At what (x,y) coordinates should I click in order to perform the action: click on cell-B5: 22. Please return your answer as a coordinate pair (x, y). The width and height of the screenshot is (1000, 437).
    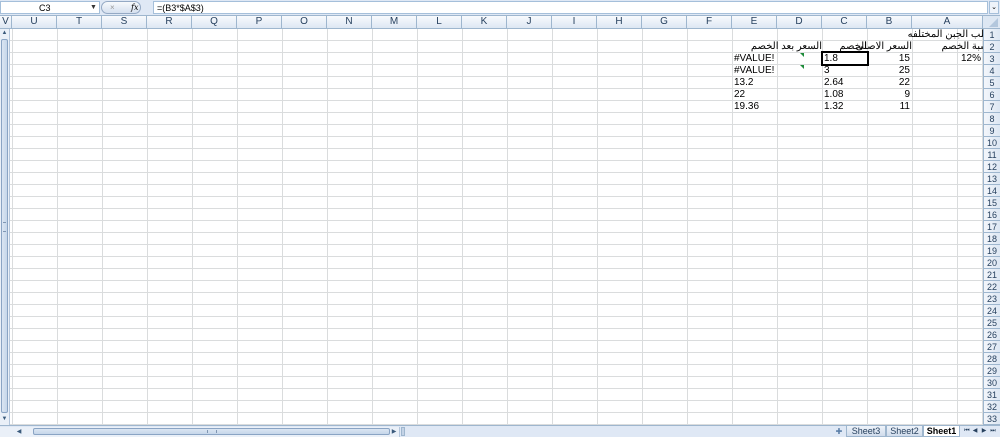
    Looking at the image, I should click on (889, 83).